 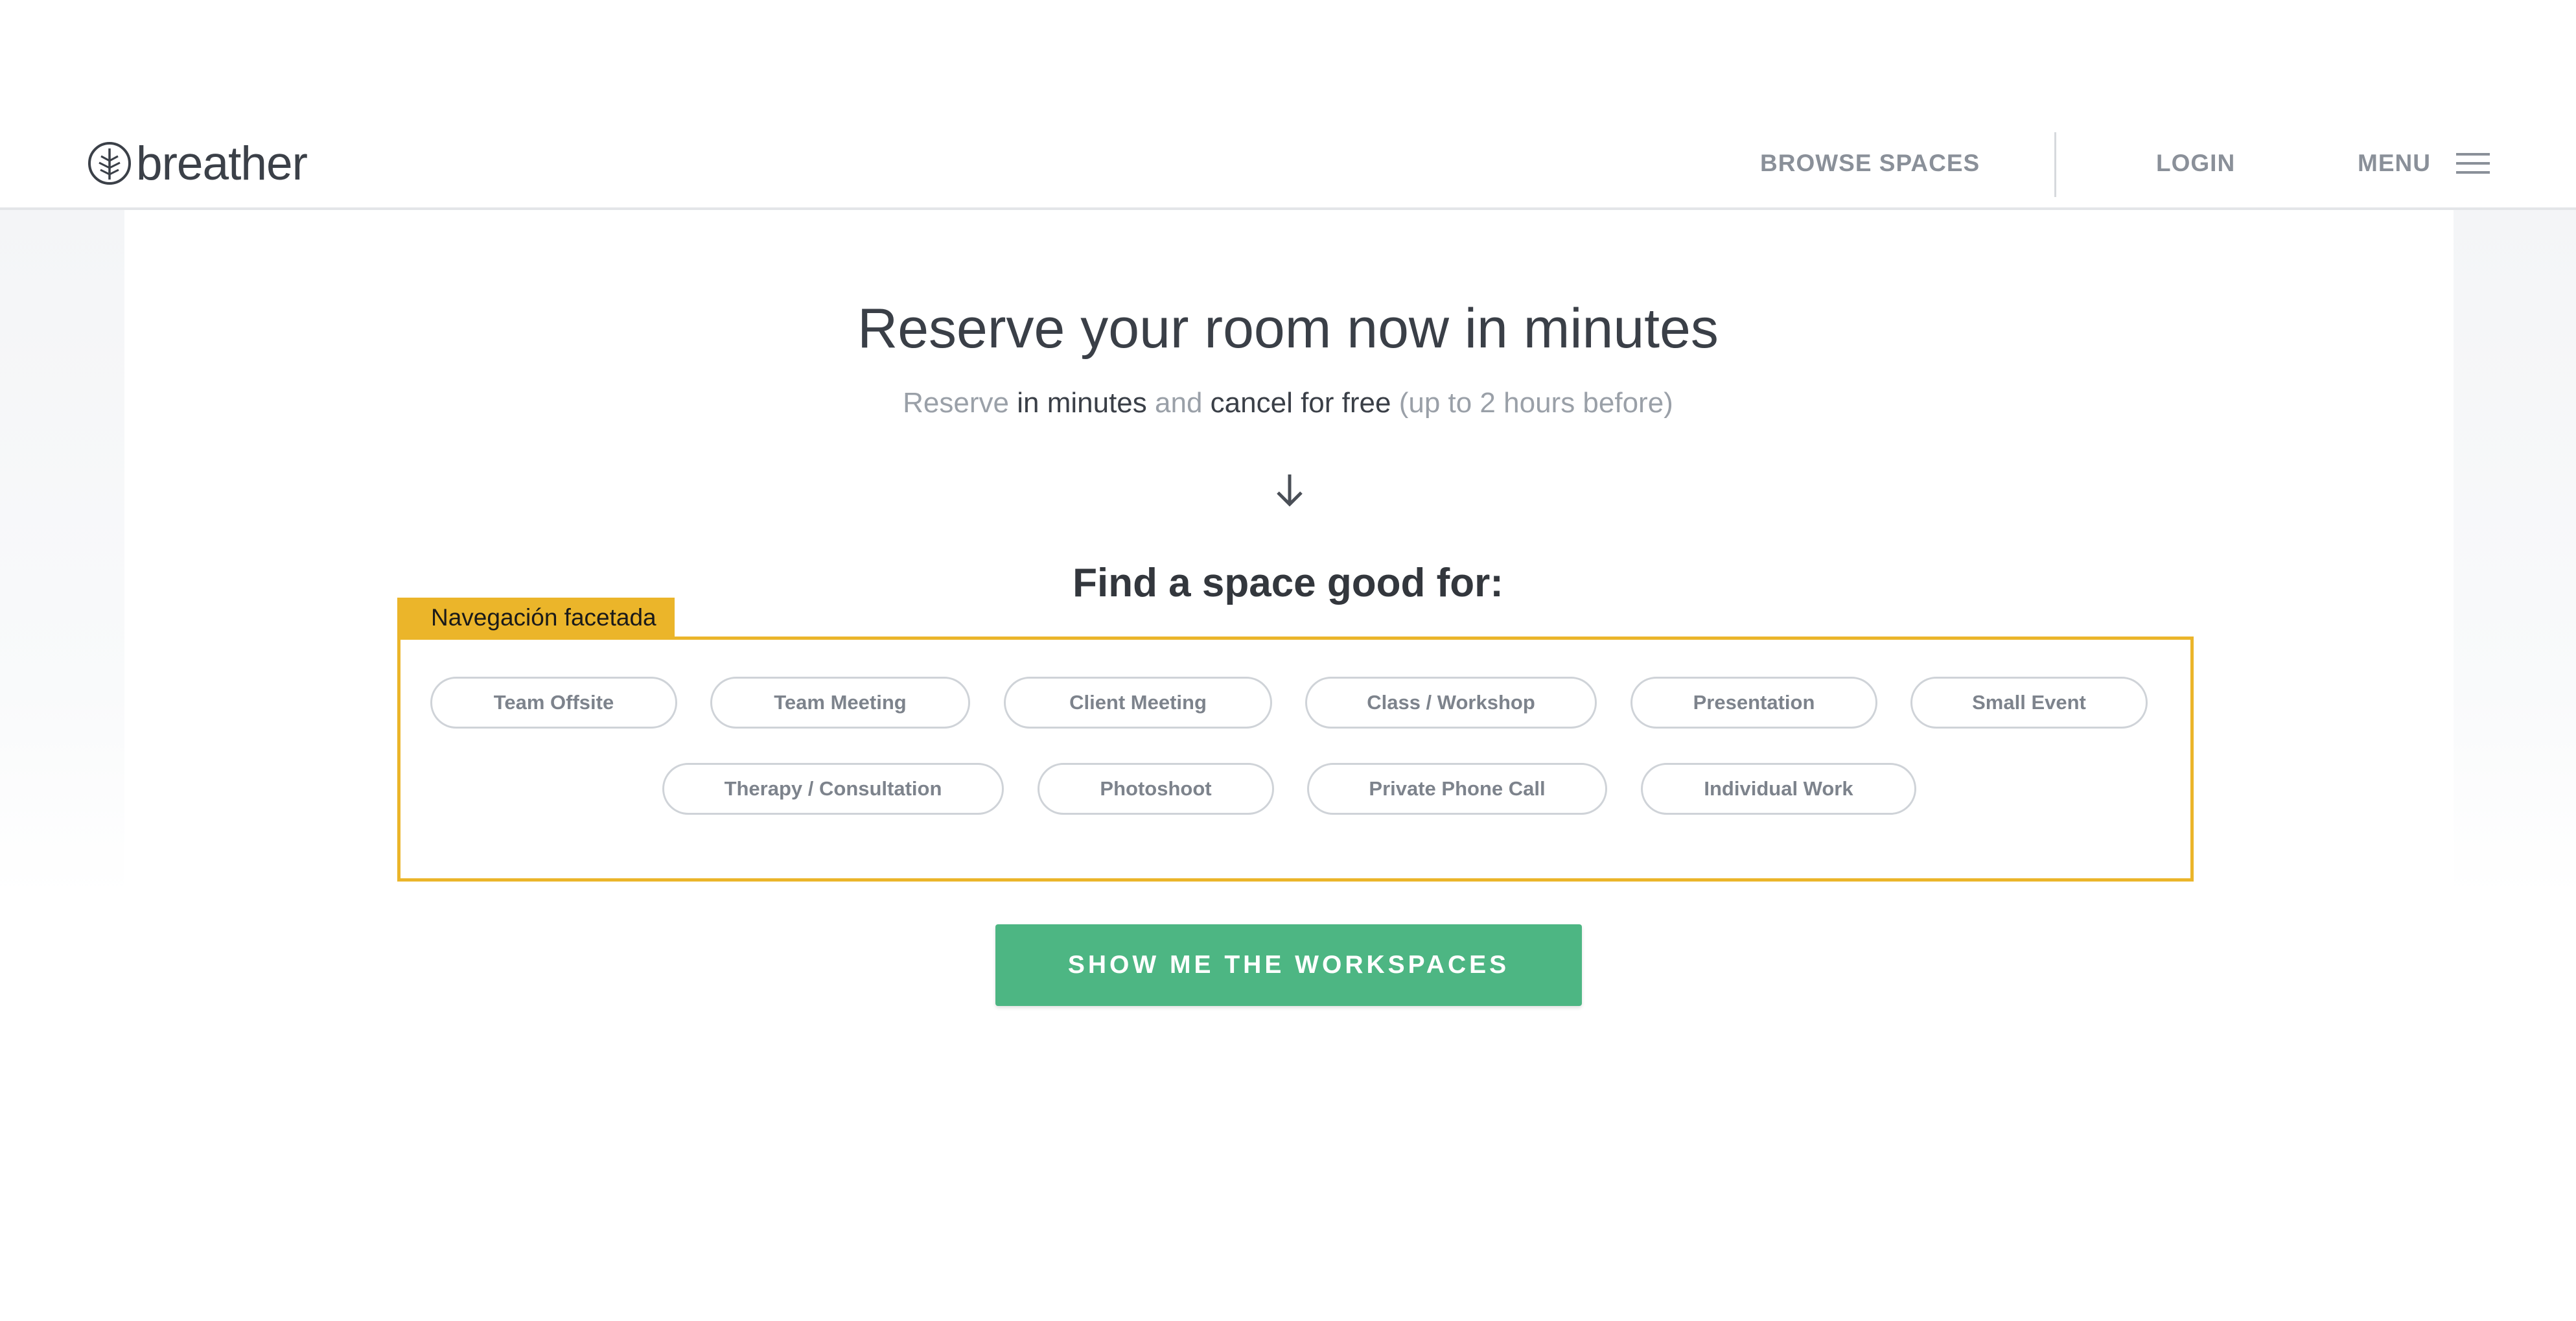 What do you see at coordinates (1138, 703) in the screenshot?
I see `chip-client-meeting: Client Meeting` at bounding box center [1138, 703].